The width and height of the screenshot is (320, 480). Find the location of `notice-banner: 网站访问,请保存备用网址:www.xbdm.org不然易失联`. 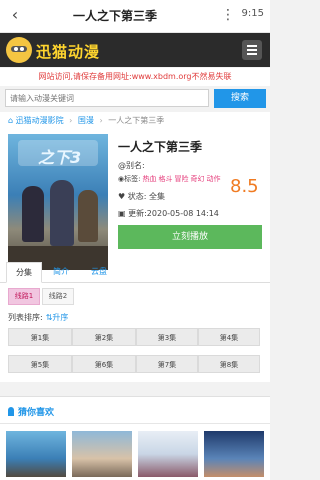

notice-banner: 网站访问,请保存备用网址:www.xbdm.org不然易失联 is located at coordinates (135, 77).